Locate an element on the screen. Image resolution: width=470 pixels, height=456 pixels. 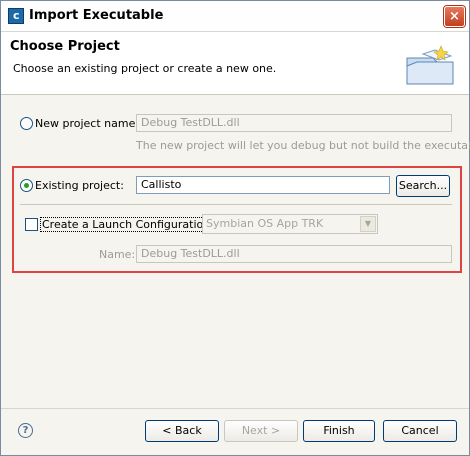
footer-separator is located at coordinates (235, 408).